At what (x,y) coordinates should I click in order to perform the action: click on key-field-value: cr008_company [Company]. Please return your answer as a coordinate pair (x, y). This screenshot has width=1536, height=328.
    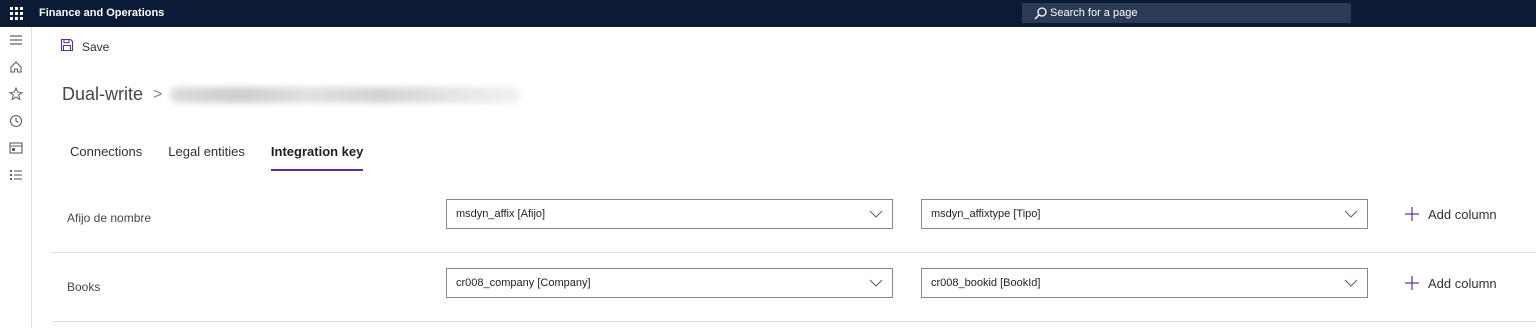
    Looking at the image, I should click on (523, 283).